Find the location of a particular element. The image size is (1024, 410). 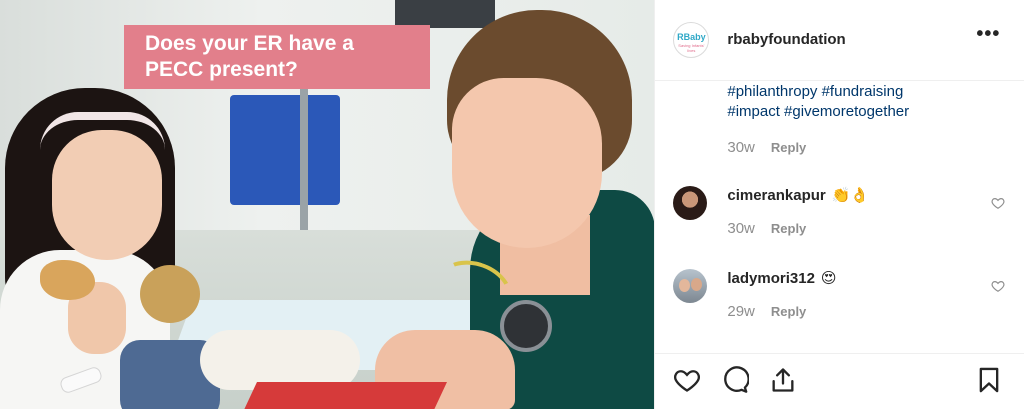

more-options-icon: ••• is located at coordinates (988, 36).